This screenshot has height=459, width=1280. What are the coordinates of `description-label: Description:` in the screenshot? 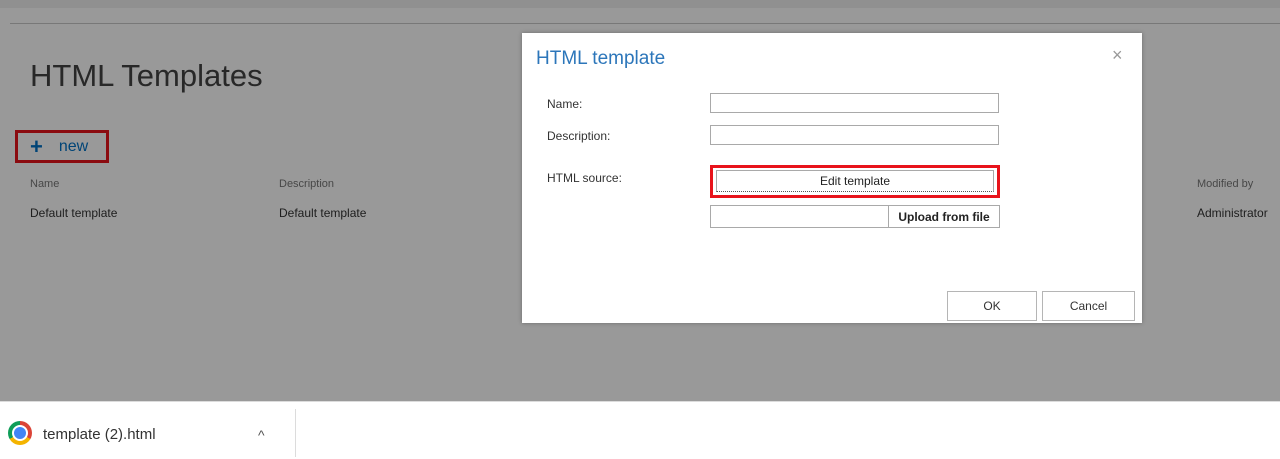 It's located at (579, 136).